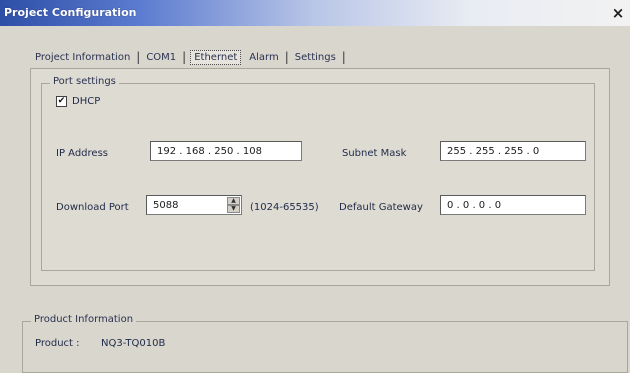 The image size is (630, 373). I want to click on tab-alarm: Alarm, so click(263, 57).